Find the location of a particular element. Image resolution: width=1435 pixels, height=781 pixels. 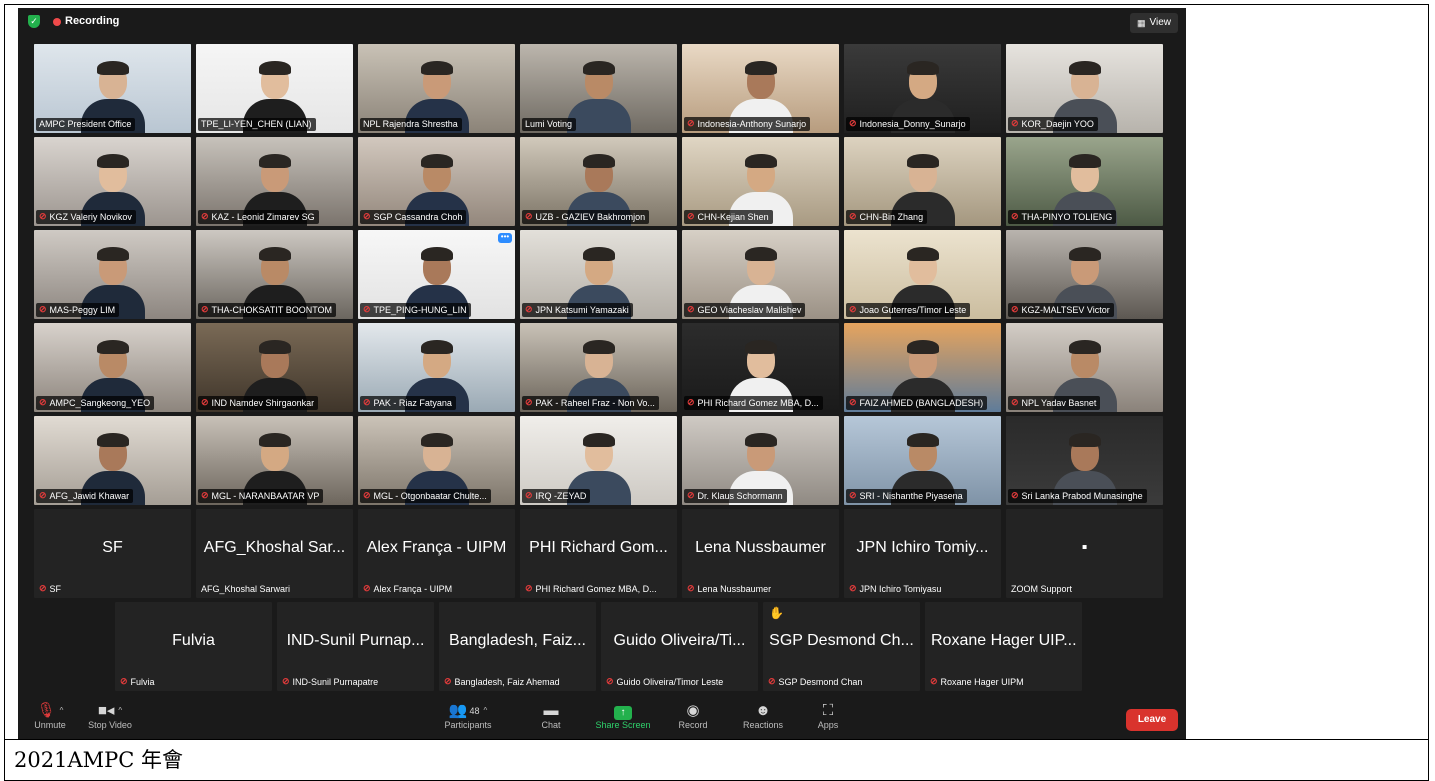

participant-video-tile: ⊘ THA-PINYO TOLIENG is located at coordinates (1084, 181).